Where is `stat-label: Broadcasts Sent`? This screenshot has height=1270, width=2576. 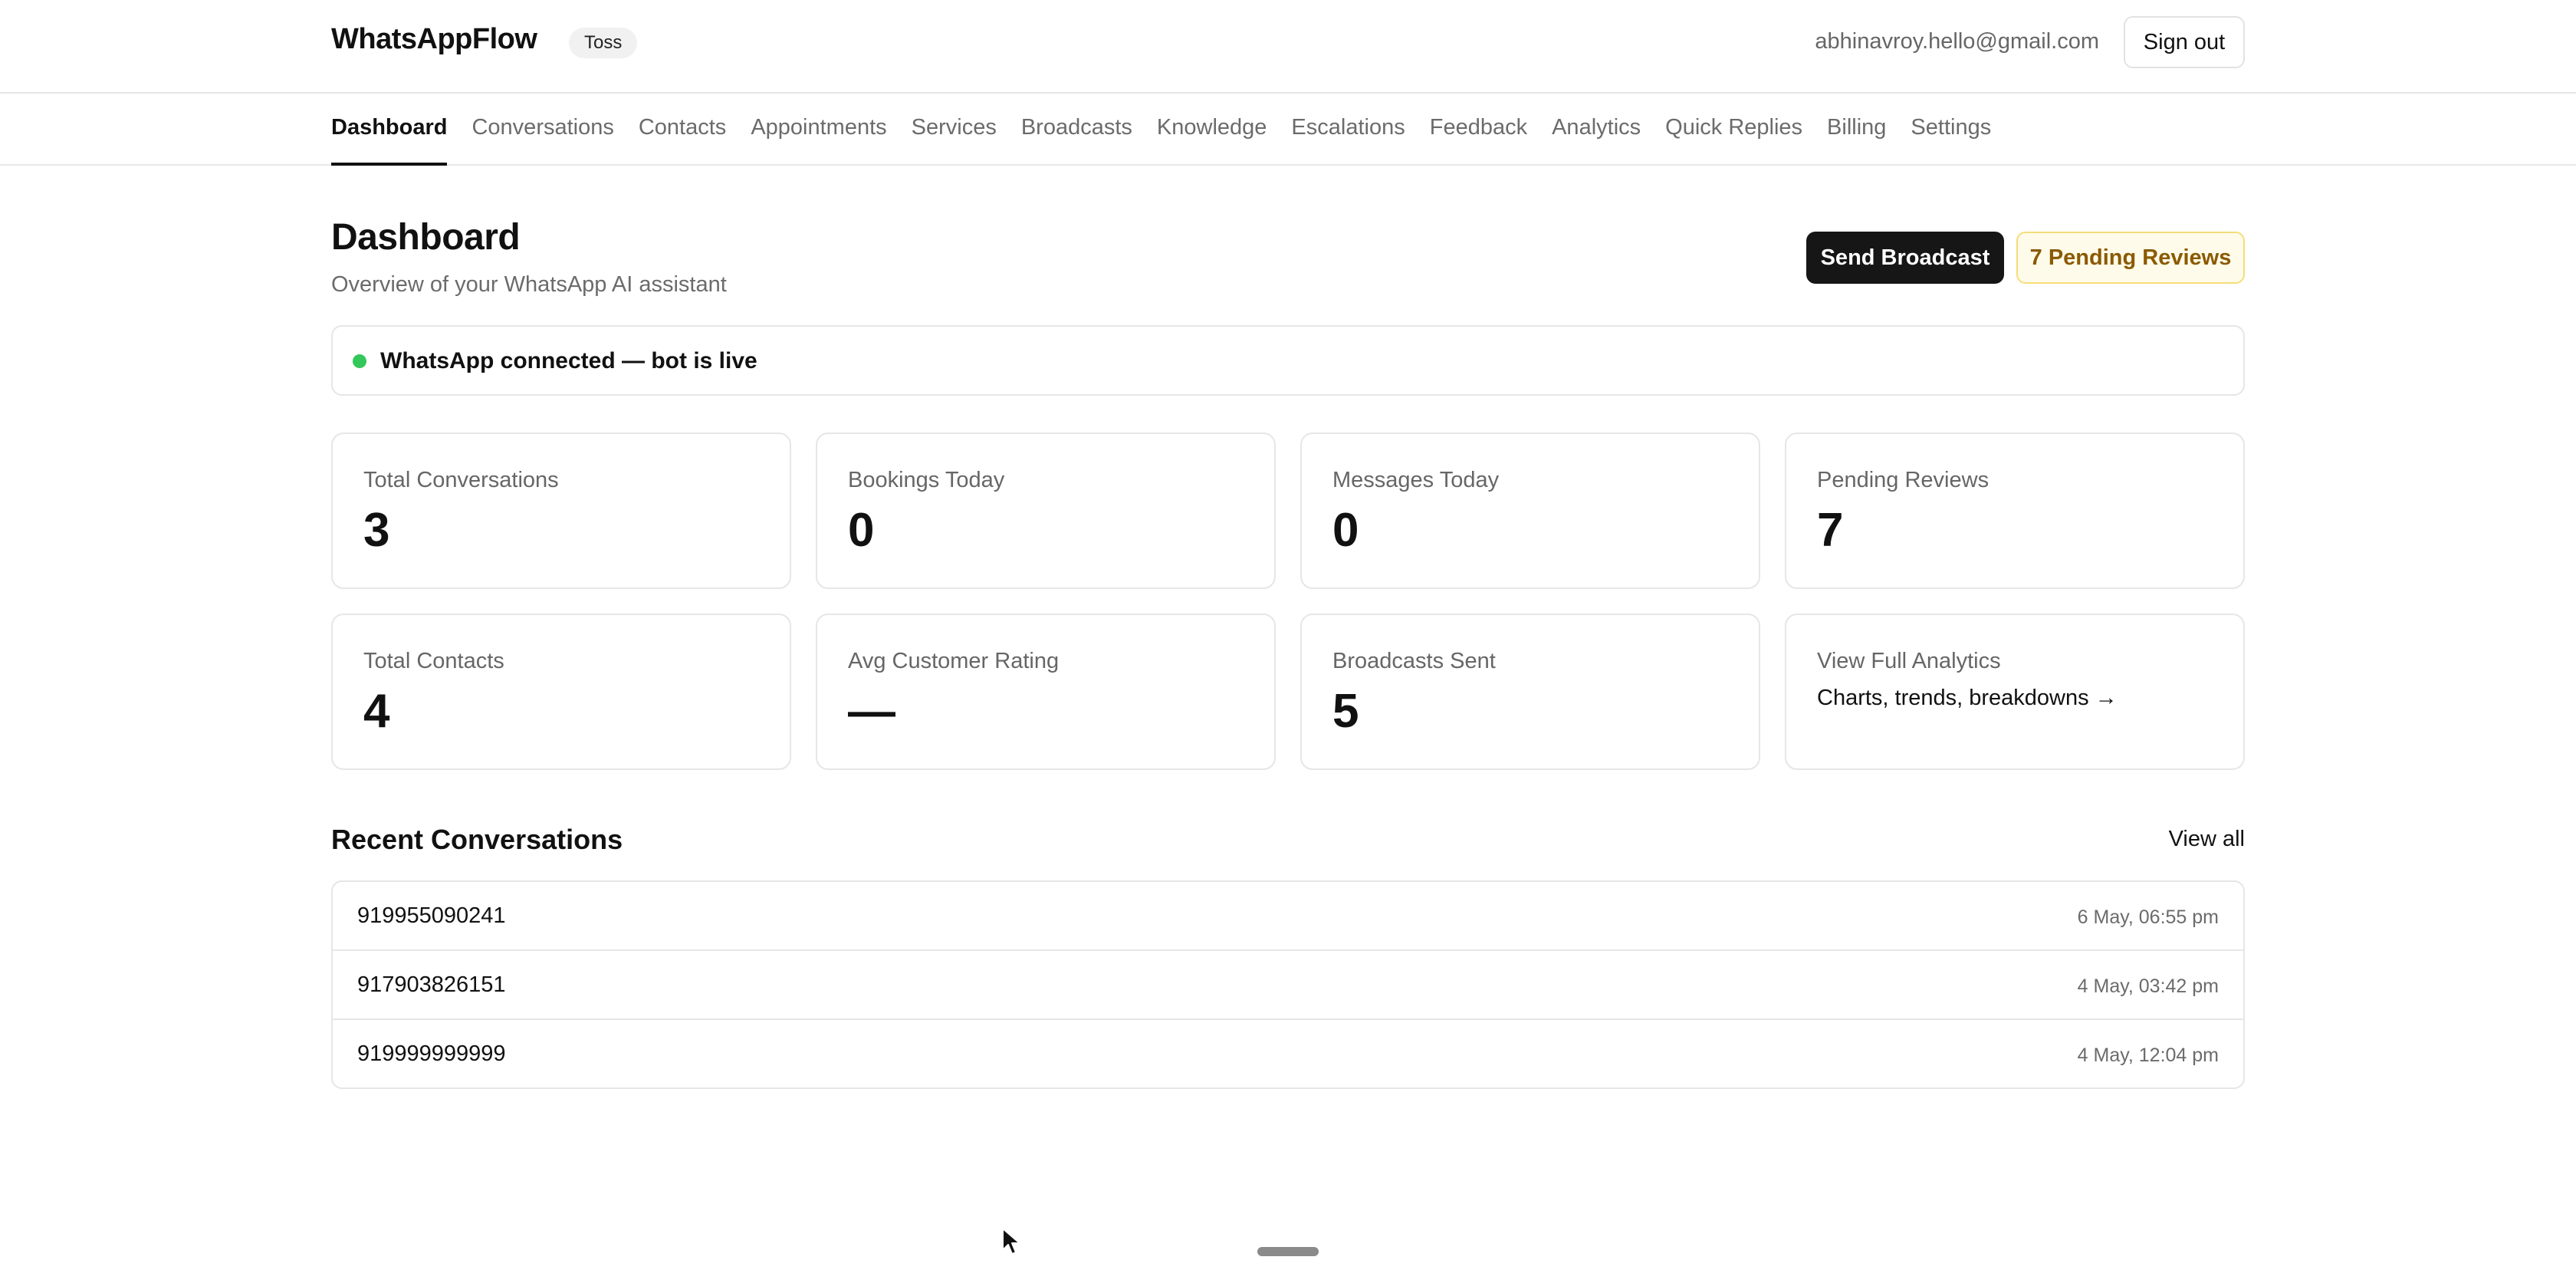 stat-label: Broadcasts Sent is located at coordinates (1414, 661).